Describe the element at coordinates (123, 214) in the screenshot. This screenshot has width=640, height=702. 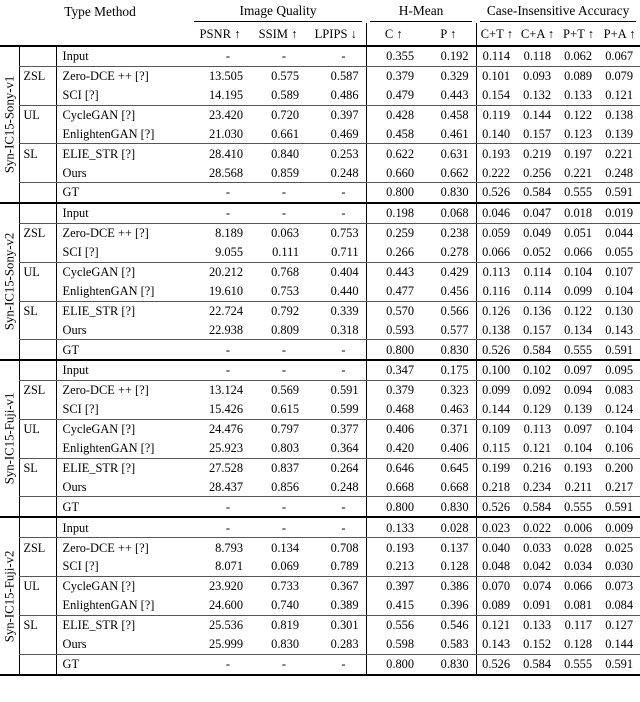
I see `row-method: Input` at that location.